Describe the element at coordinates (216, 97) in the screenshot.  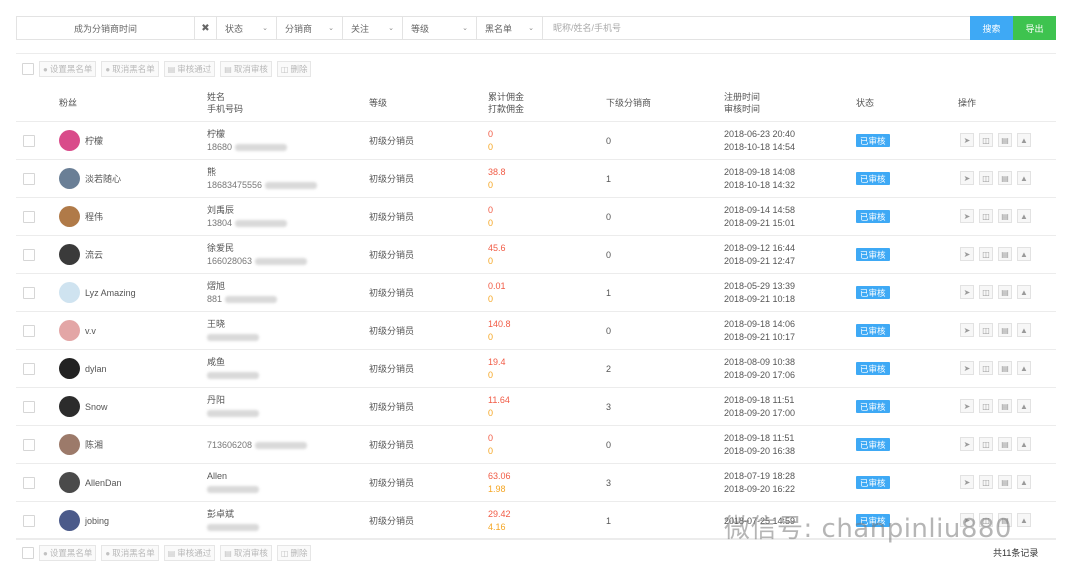
I see `col-name: 姓名` at that location.